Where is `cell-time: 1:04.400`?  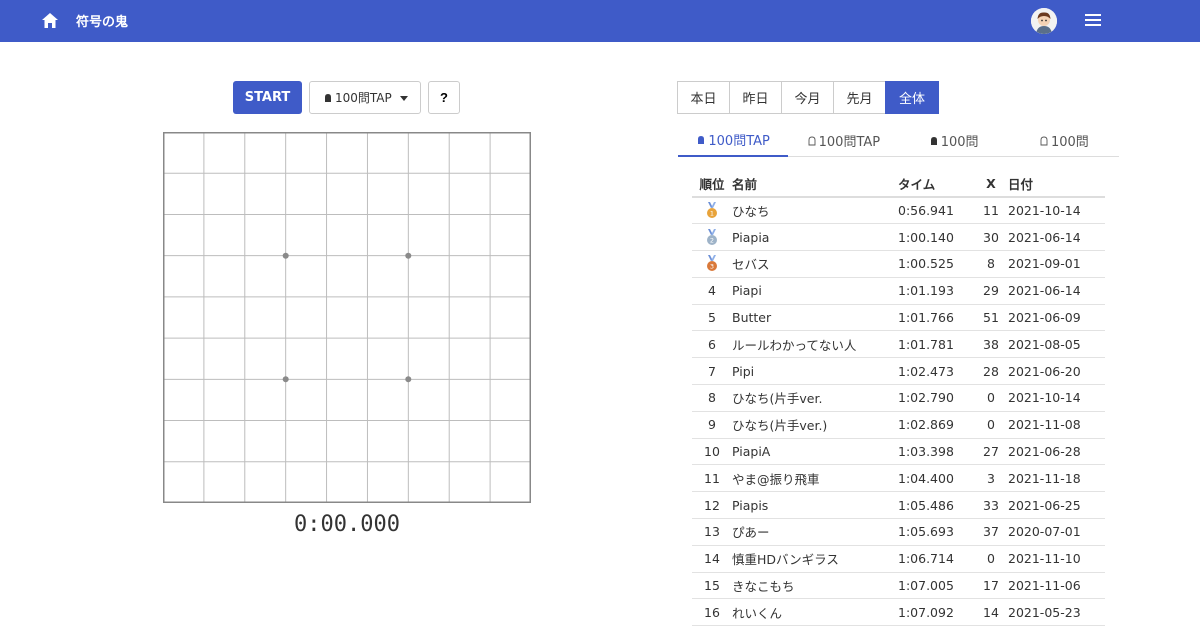 cell-time: 1:04.400 is located at coordinates (936, 478).